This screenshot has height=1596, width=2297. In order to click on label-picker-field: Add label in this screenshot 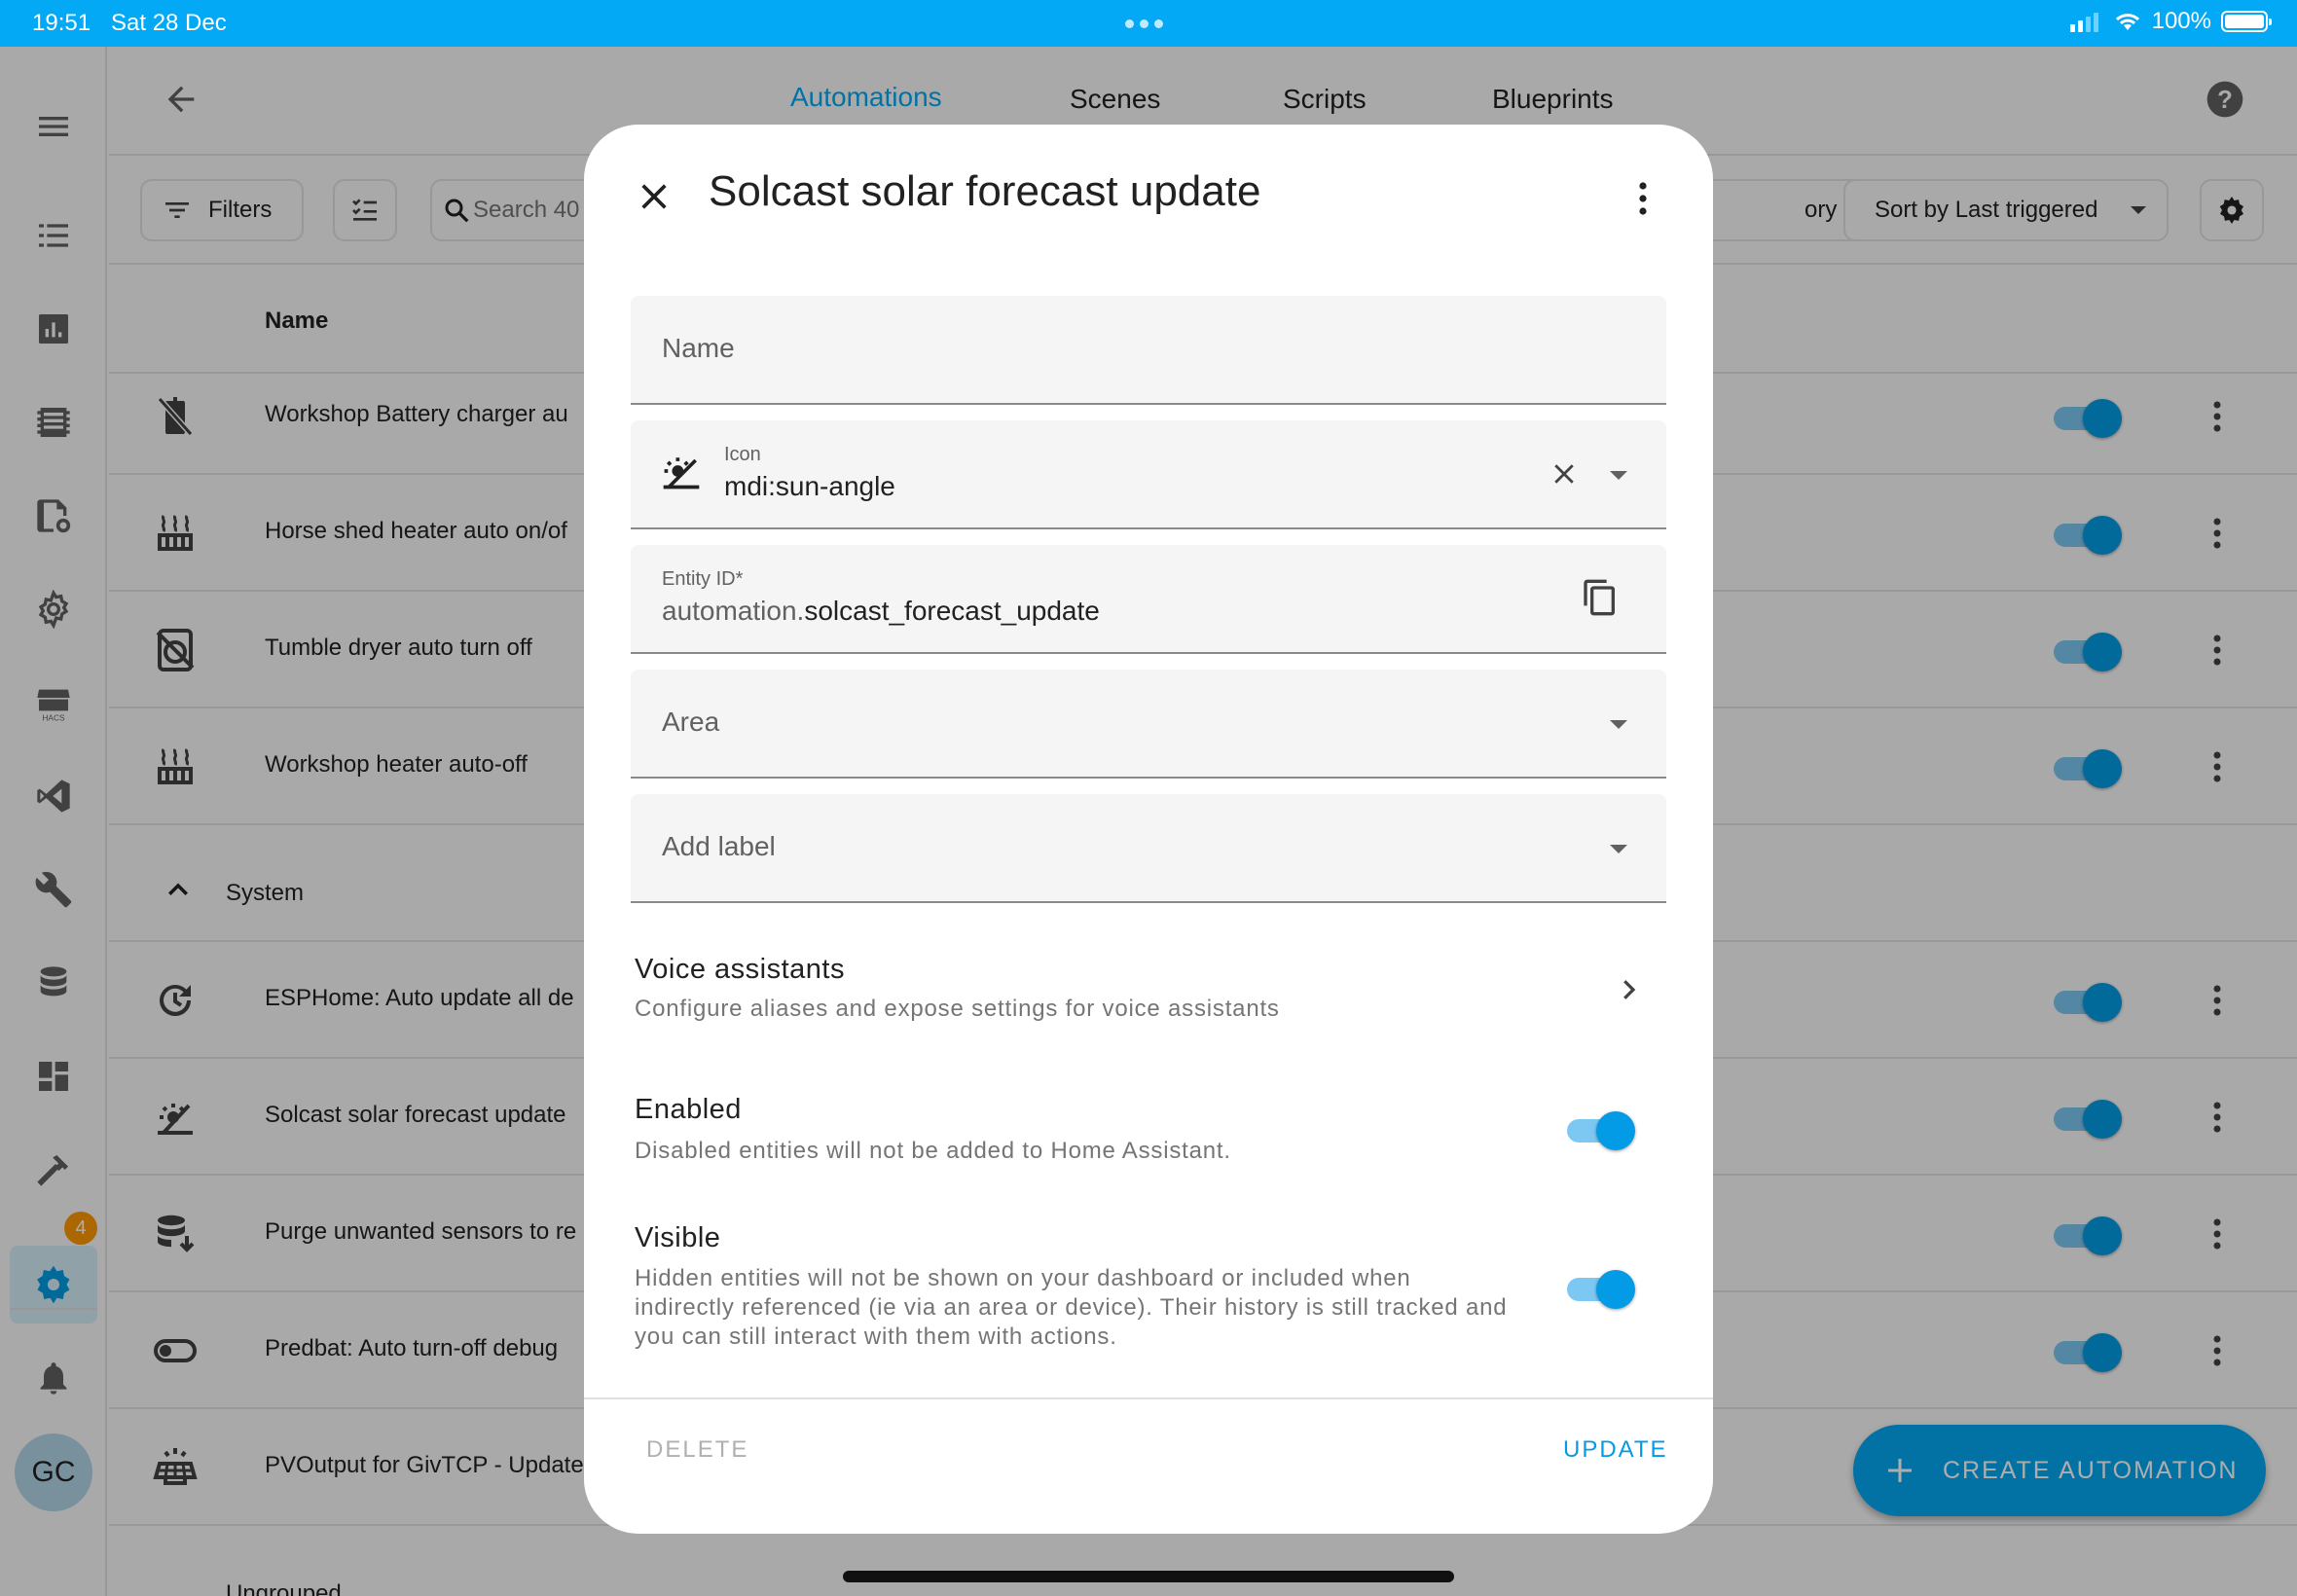, I will do `click(1148, 849)`.